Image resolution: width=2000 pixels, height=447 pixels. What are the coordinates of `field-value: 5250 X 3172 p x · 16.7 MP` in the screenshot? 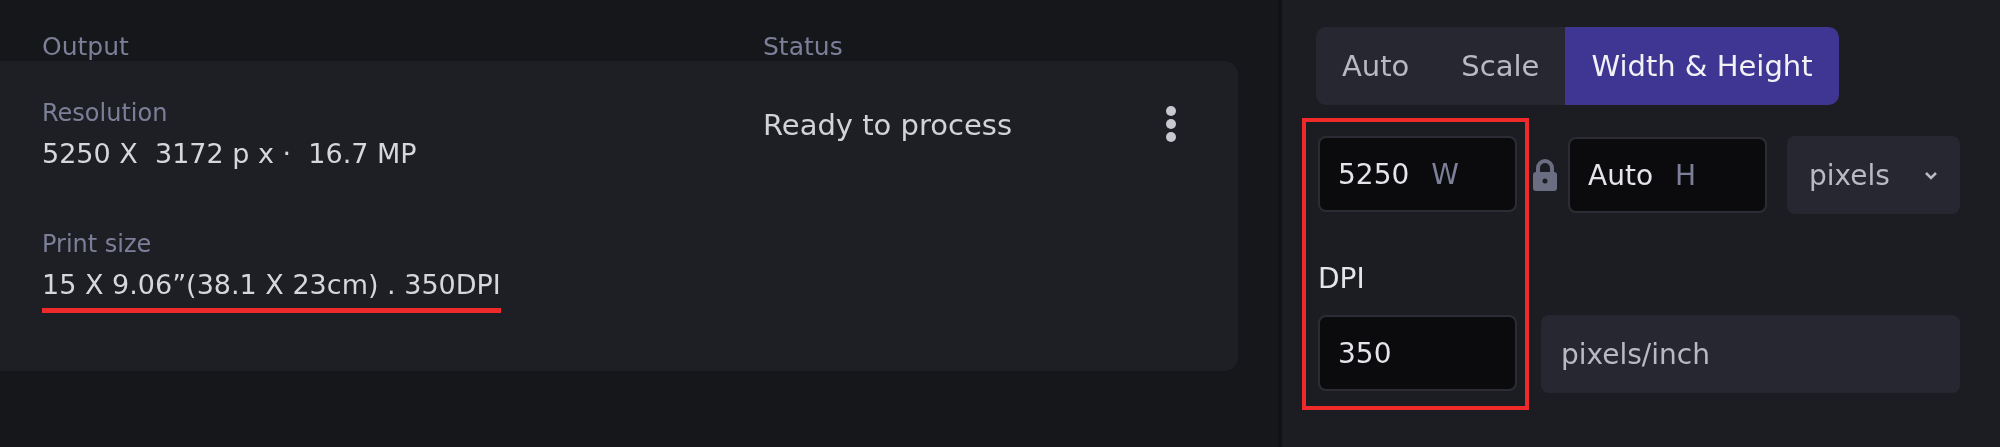 It's located at (229, 154).